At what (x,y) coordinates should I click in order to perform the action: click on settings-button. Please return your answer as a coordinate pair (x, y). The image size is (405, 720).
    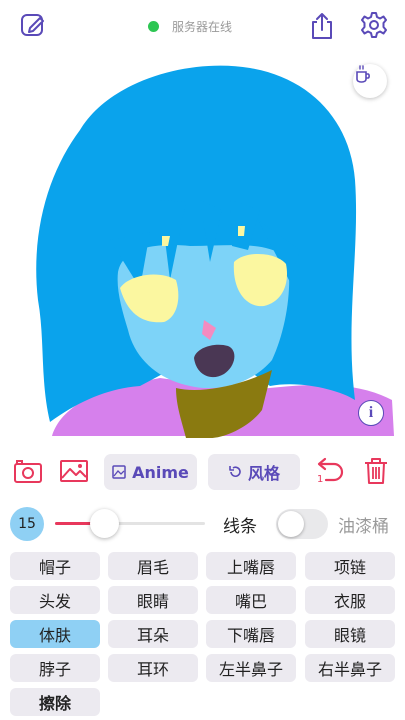
    Looking at the image, I should click on (374, 25).